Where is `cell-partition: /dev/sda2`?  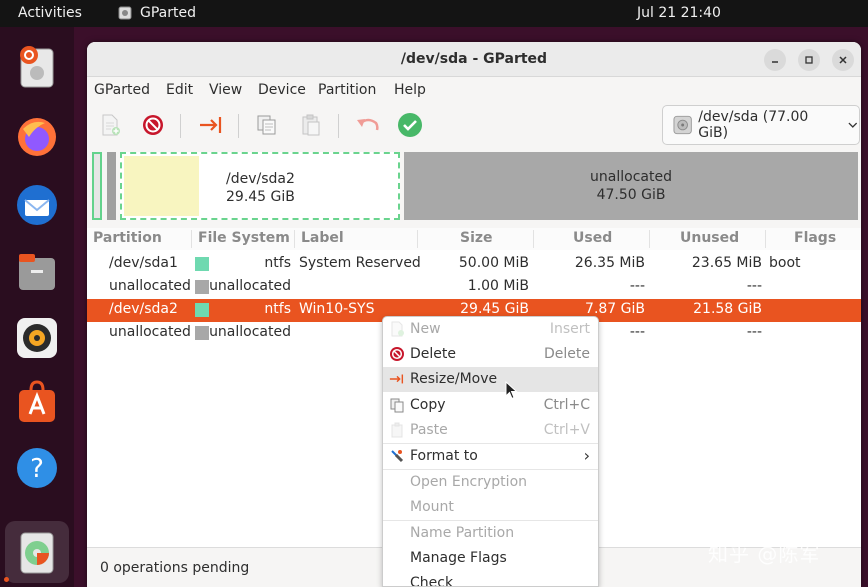 cell-partition: /dev/sda2 is located at coordinates (143, 309).